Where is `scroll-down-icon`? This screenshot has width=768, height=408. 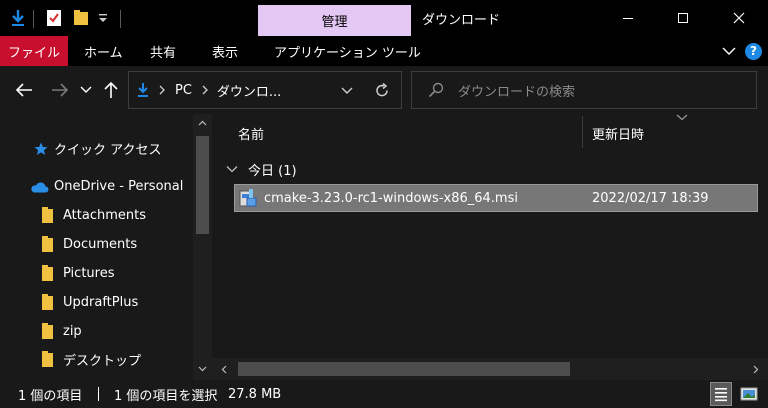
scroll-down-icon is located at coordinates (202, 369).